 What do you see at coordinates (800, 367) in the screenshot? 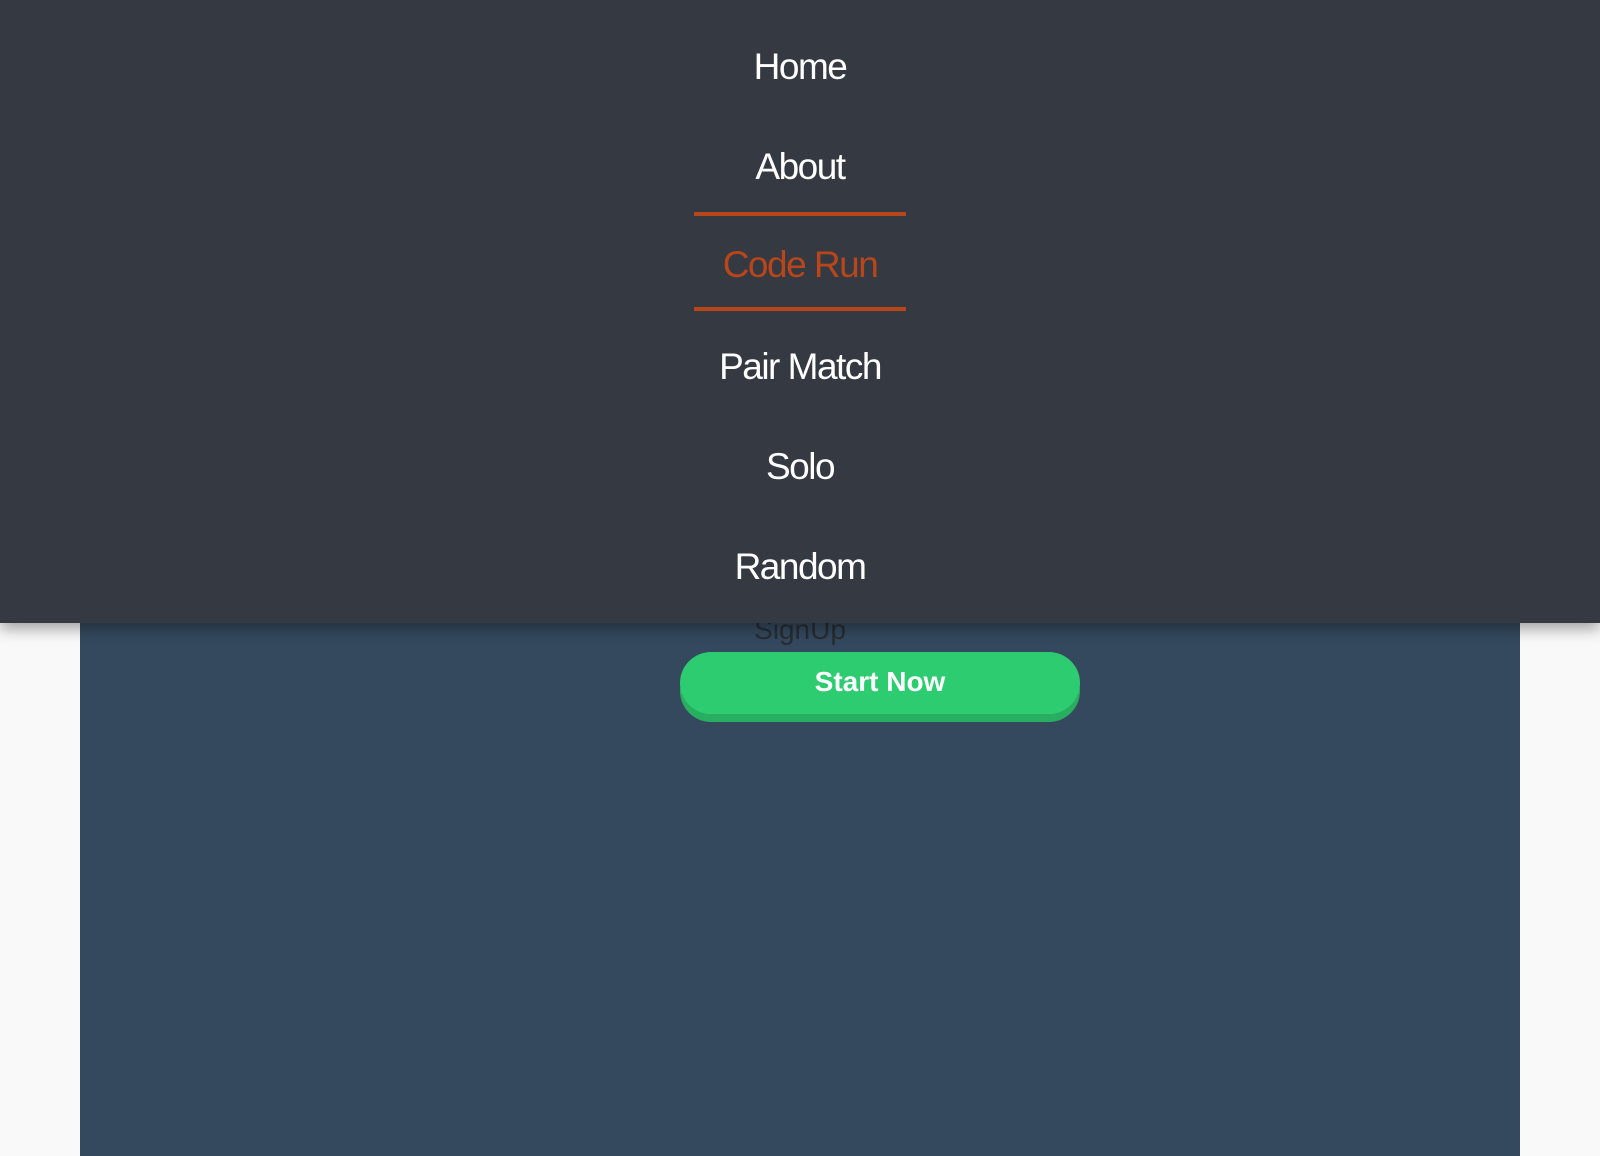
I see `nav-item-pair-match: Pair Match` at bounding box center [800, 367].